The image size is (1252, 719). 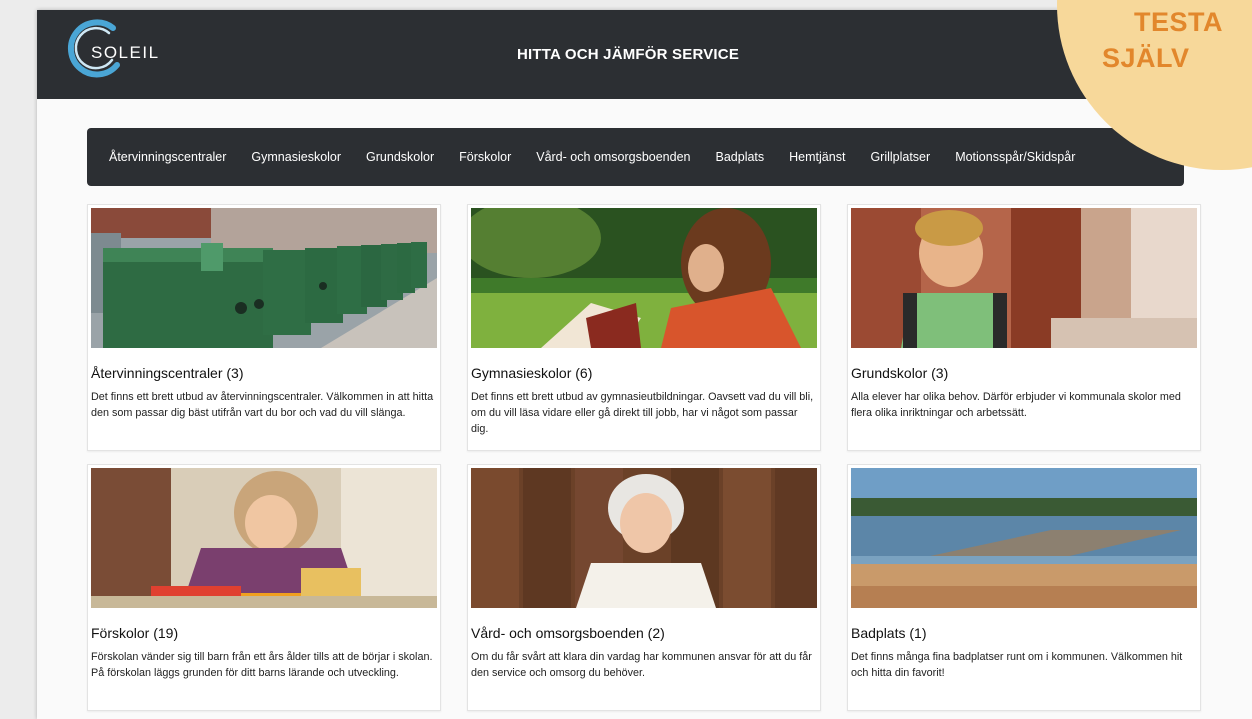 What do you see at coordinates (568, 633) in the screenshot?
I see `card-title: Vård- och omsorgsboenden (2)` at bounding box center [568, 633].